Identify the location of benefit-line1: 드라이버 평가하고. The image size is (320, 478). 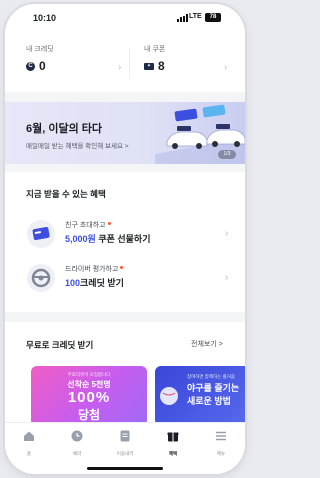
(92, 269).